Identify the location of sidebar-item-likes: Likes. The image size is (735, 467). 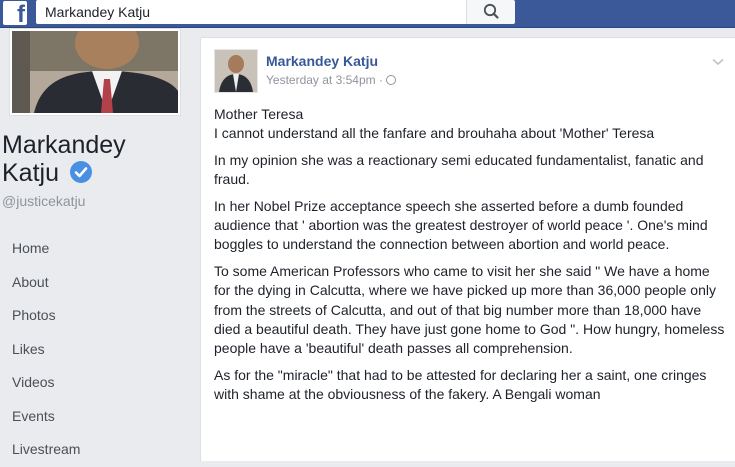
(95, 350).